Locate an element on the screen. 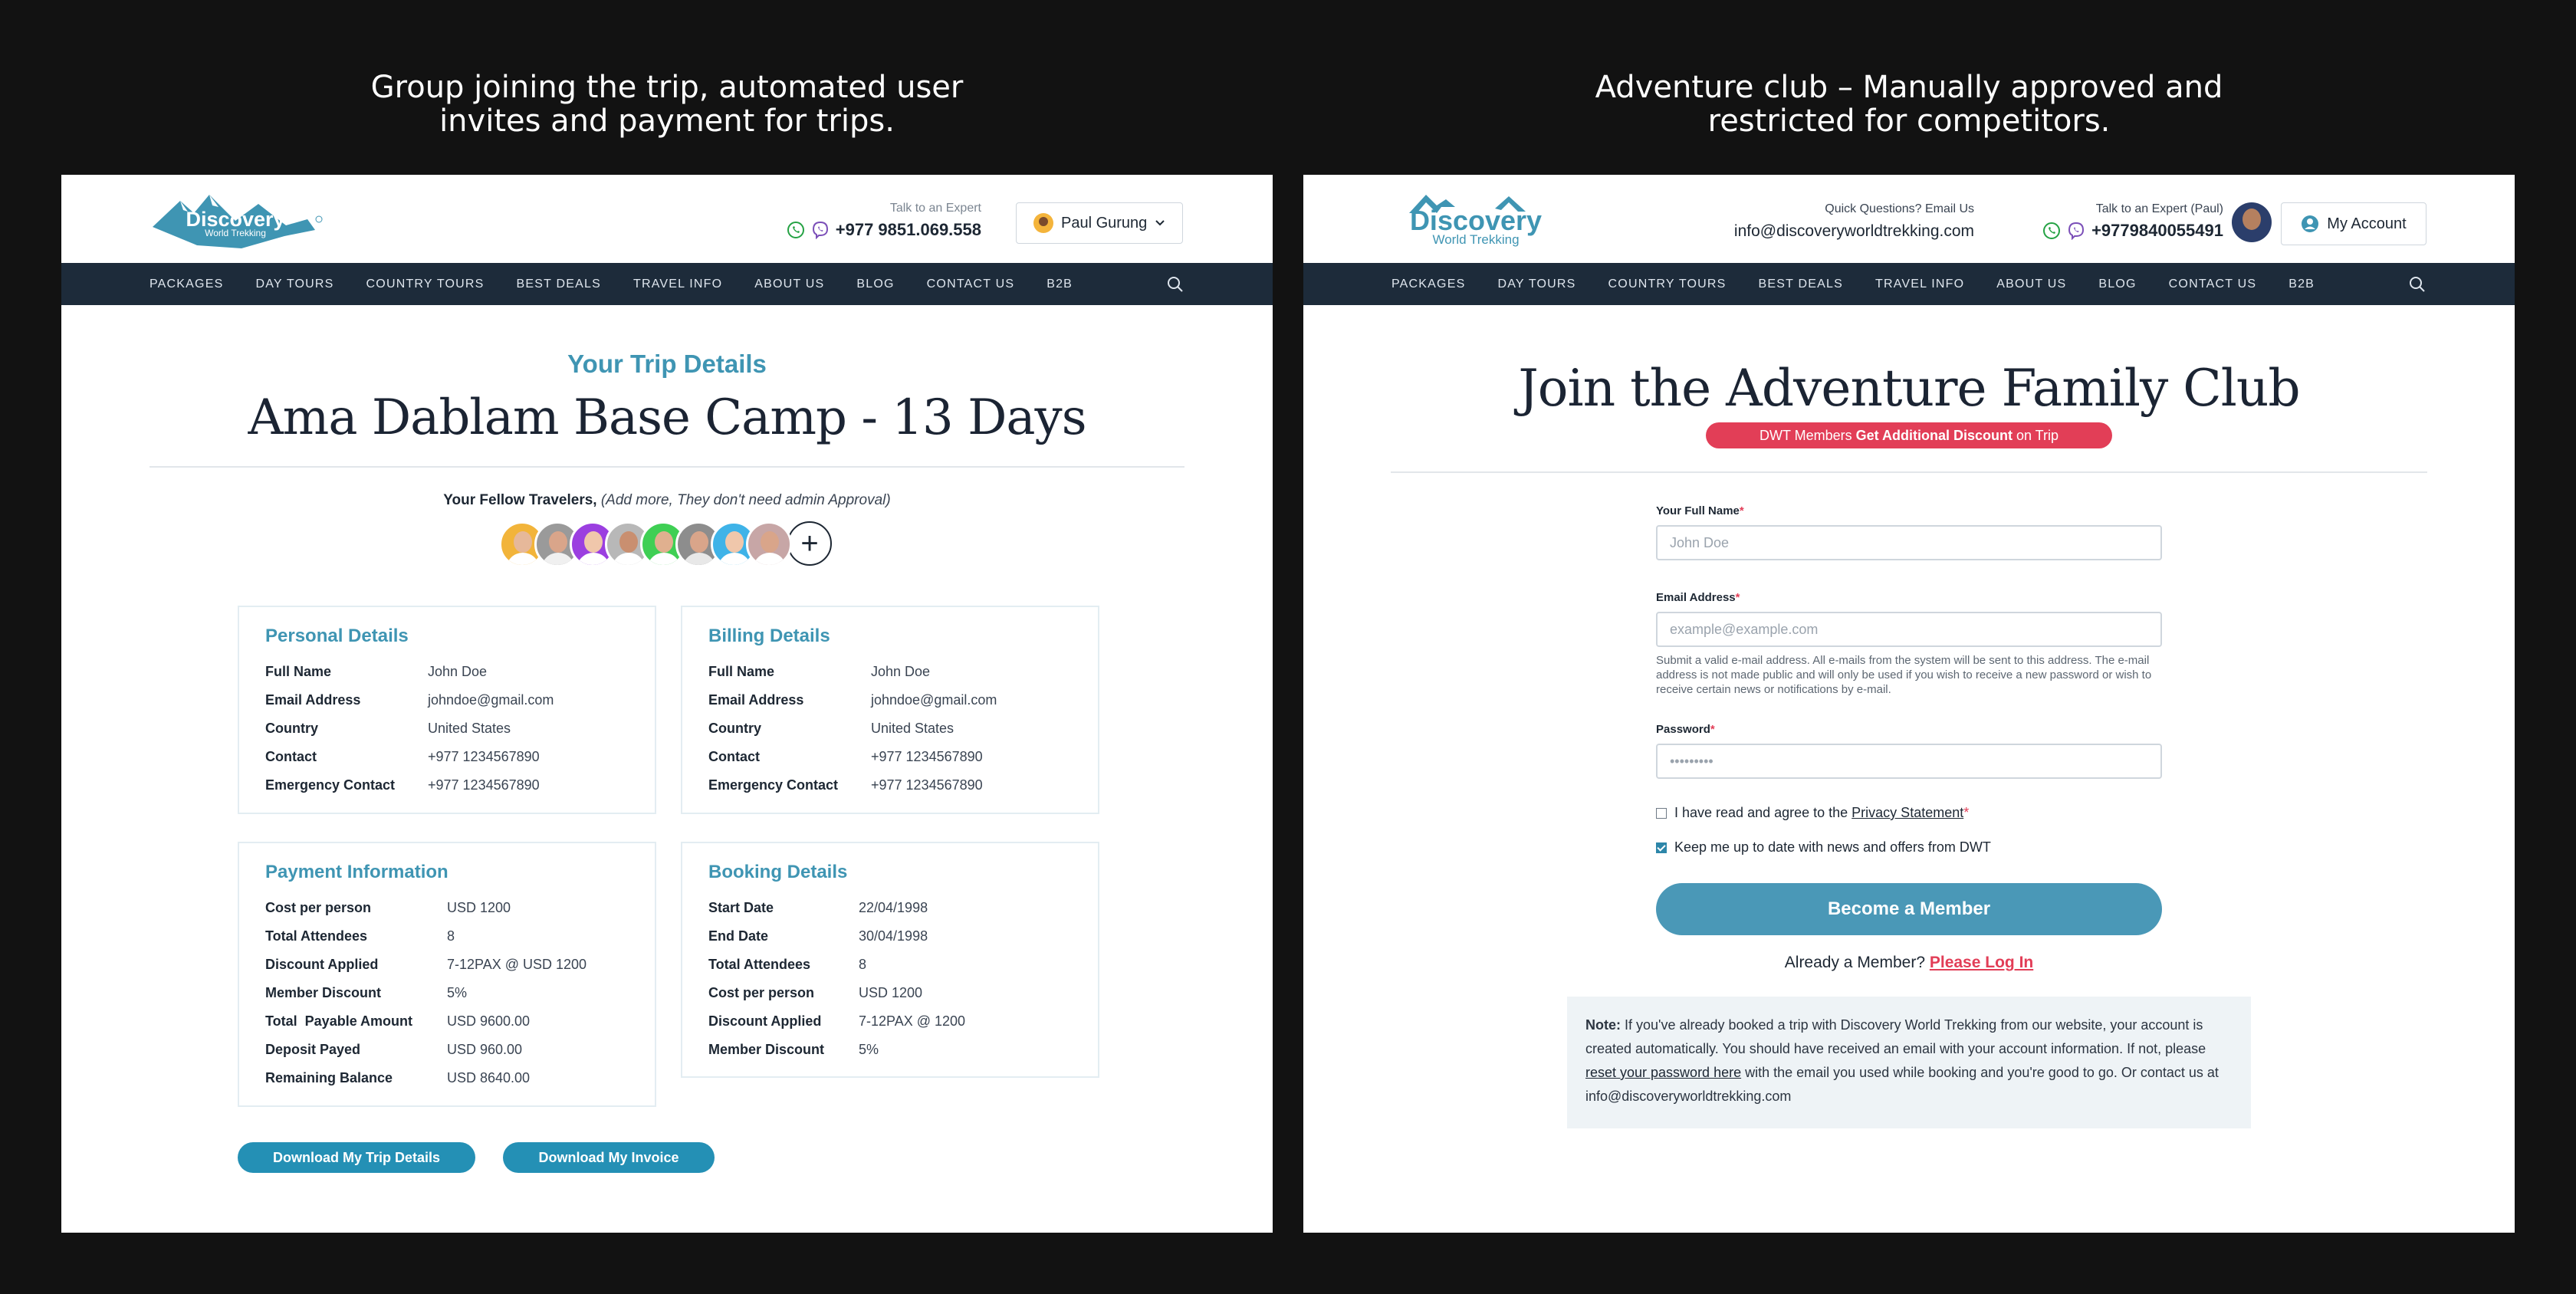 The image size is (2576, 1294). talk-to-expert: Talk to an Expert (Paul) +9779840055491 is located at coordinates (2133, 222).